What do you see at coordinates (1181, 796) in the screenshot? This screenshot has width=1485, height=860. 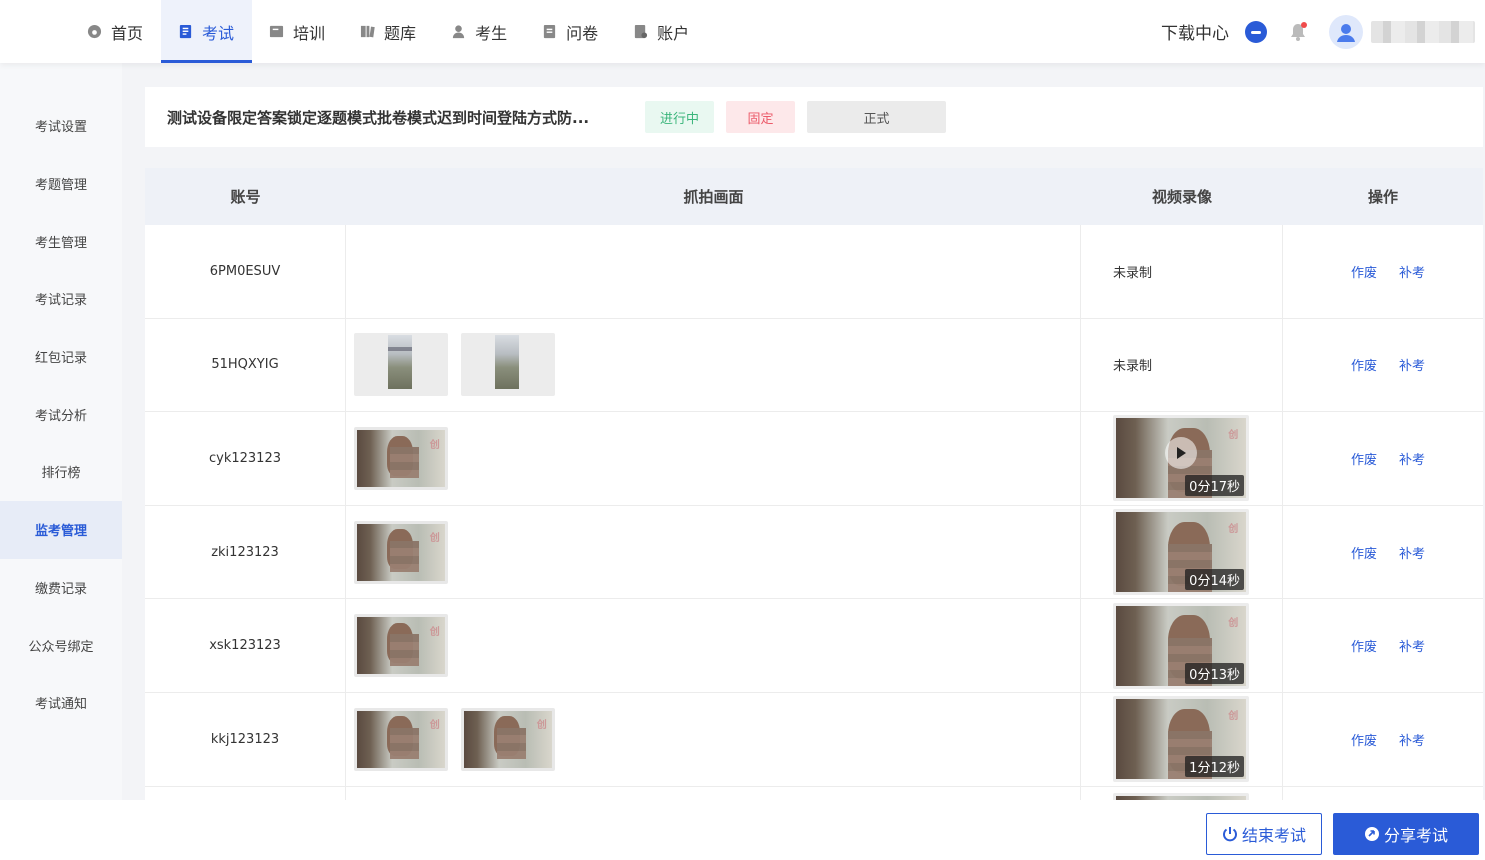 I see `video-thumbnail` at bounding box center [1181, 796].